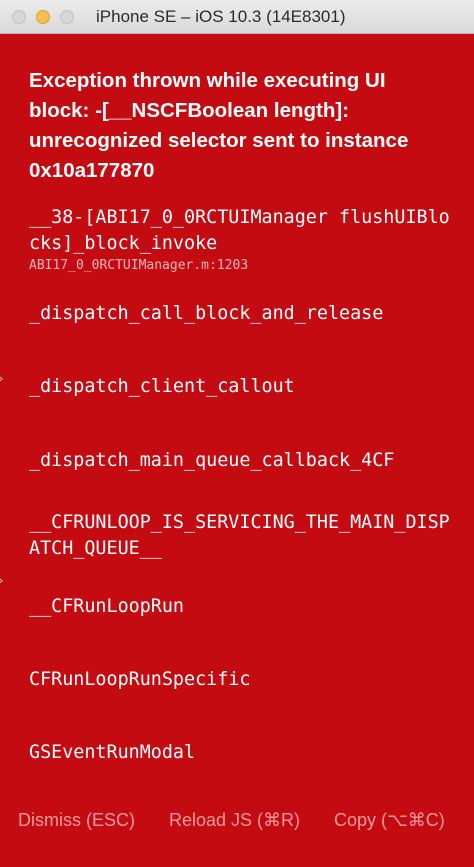 The height and width of the screenshot is (867, 474). Describe the element at coordinates (107, 606) in the screenshot. I see `stack-frame-method: __CFRunLoopRun` at that location.